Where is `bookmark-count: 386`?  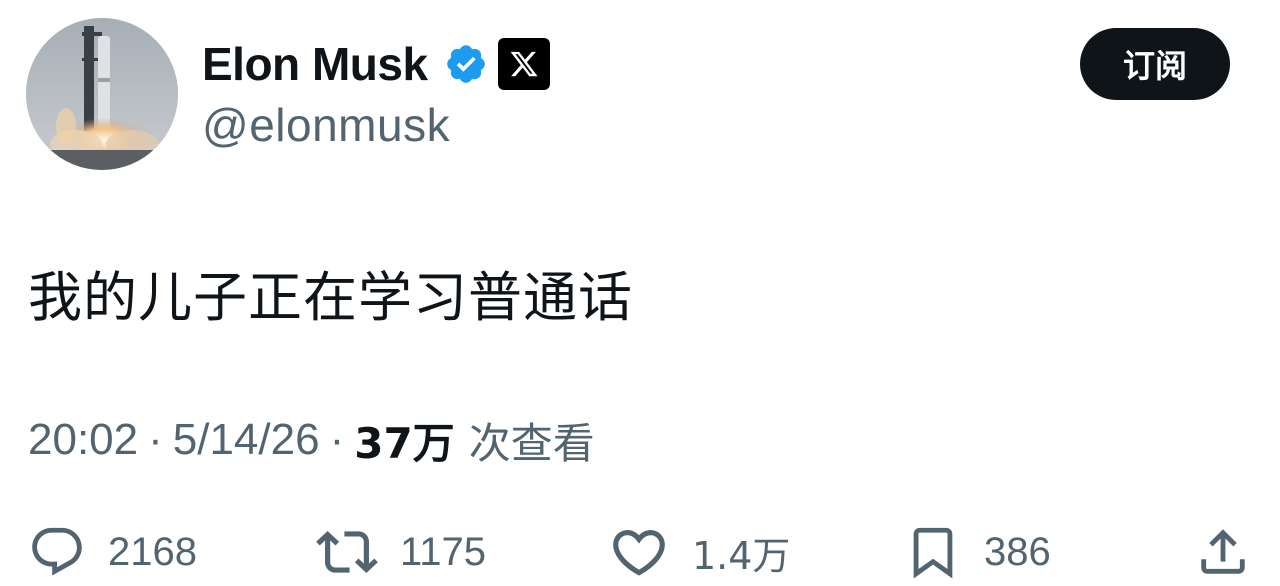 bookmark-count: 386 is located at coordinates (1017, 551).